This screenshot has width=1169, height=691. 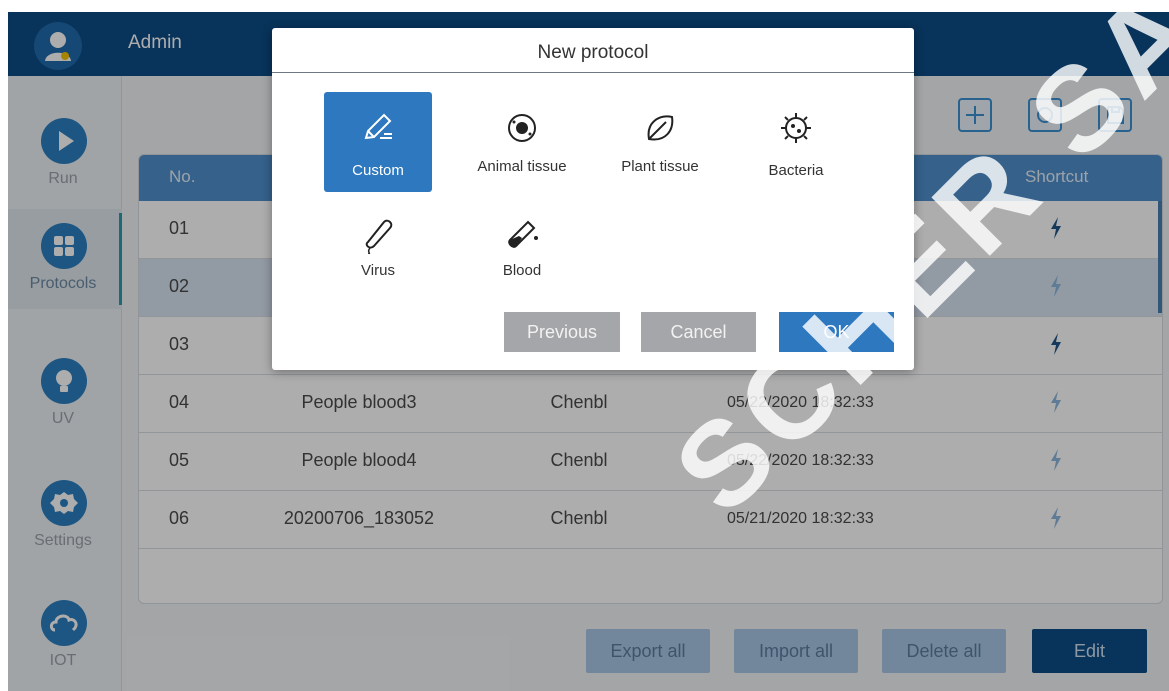 What do you see at coordinates (378, 142) in the screenshot?
I see `type-option-custom: Custom` at bounding box center [378, 142].